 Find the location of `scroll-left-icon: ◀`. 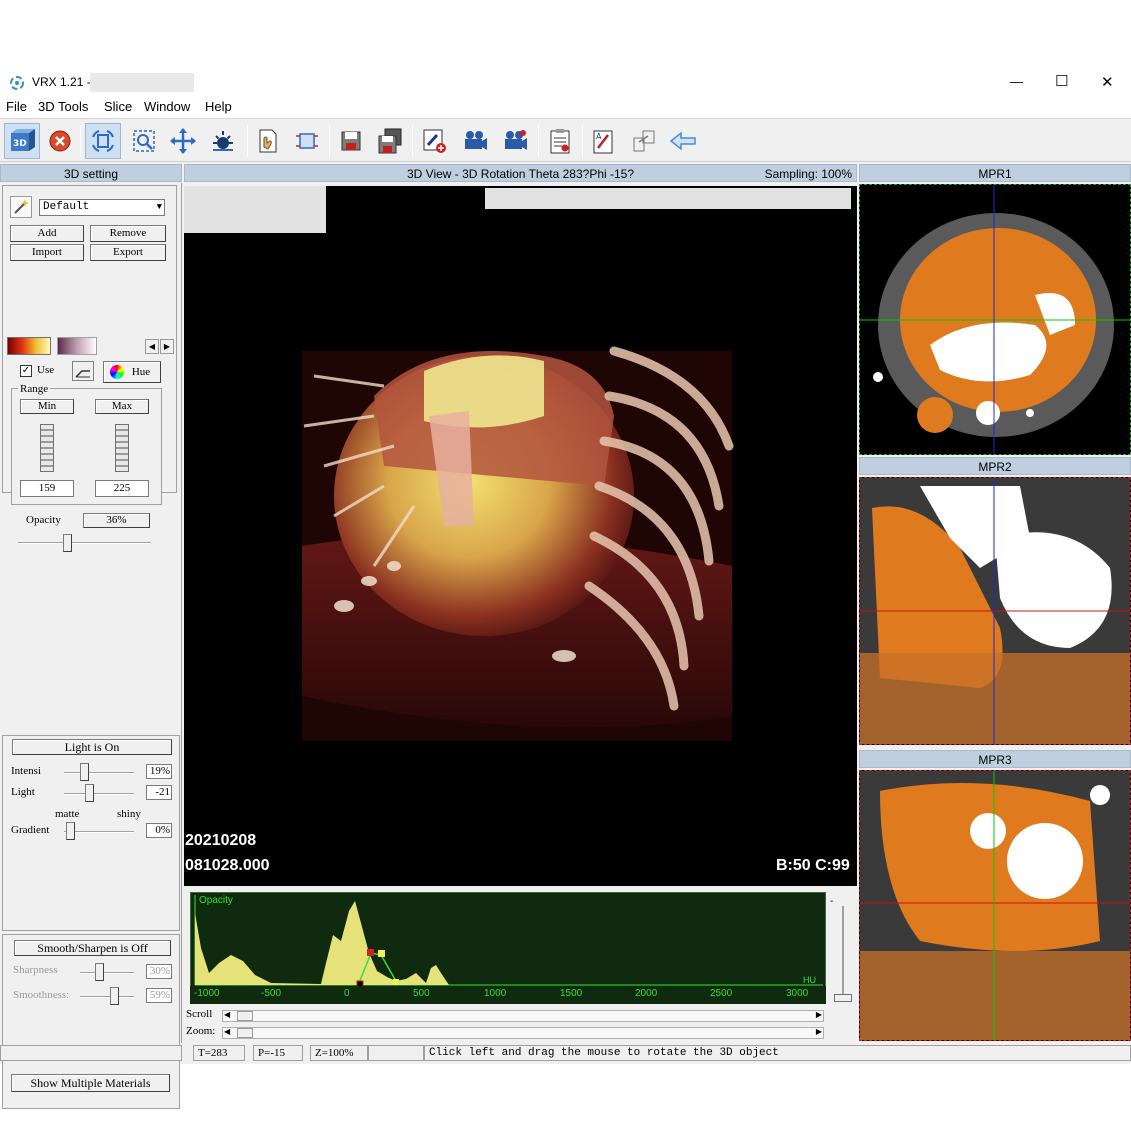

scroll-left-icon: ◀ is located at coordinates (227, 1014).